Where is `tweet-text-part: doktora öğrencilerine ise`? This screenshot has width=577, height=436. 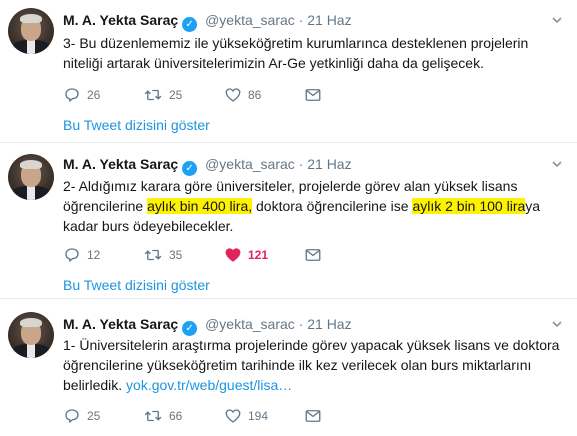 tweet-text-part: doktora öğrencilerine ise is located at coordinates (332, 206).